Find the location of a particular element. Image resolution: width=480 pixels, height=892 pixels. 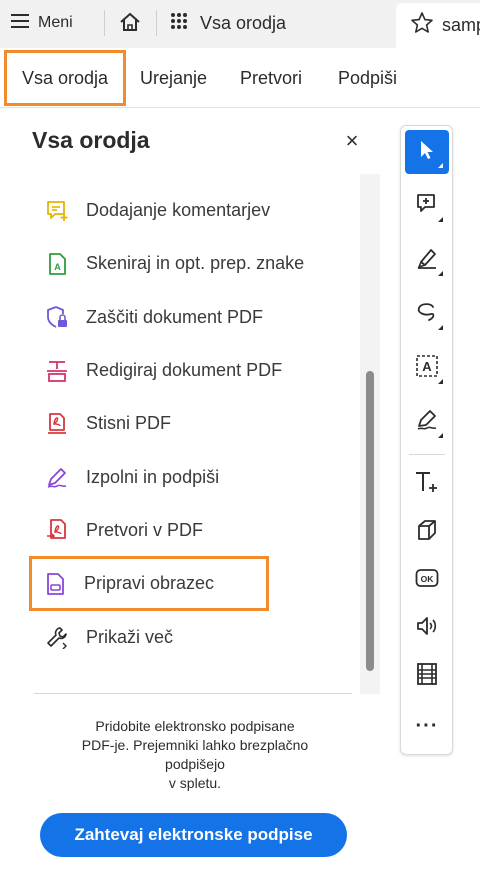

tab-convert: Pretvori is located at coordinates (271, 78).